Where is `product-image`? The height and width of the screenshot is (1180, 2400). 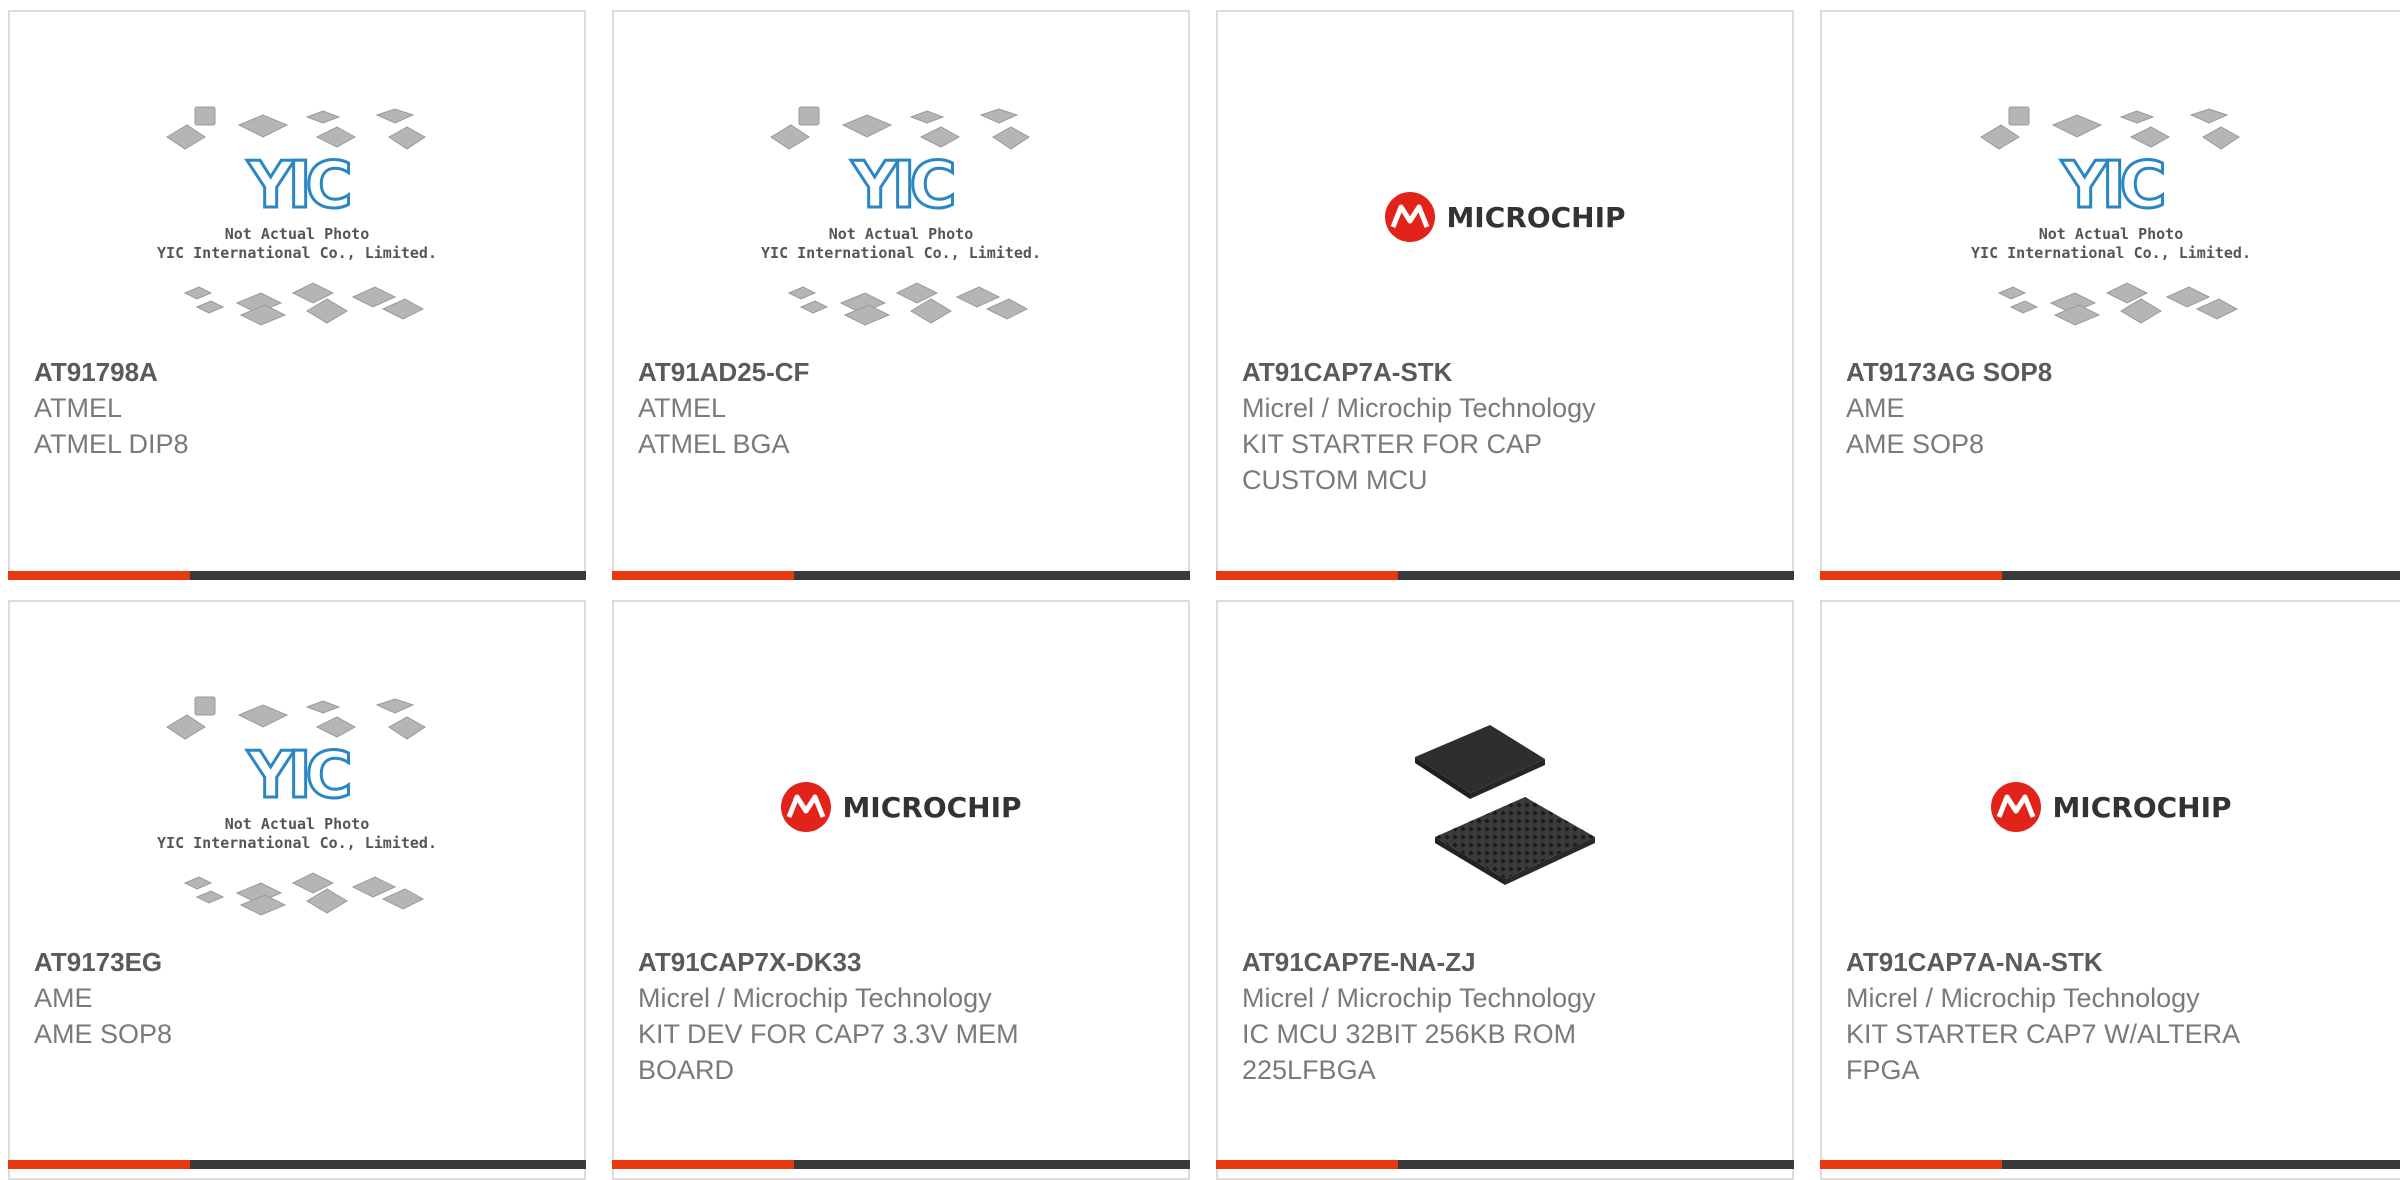
product-image is located at coordinates (1505, 807).